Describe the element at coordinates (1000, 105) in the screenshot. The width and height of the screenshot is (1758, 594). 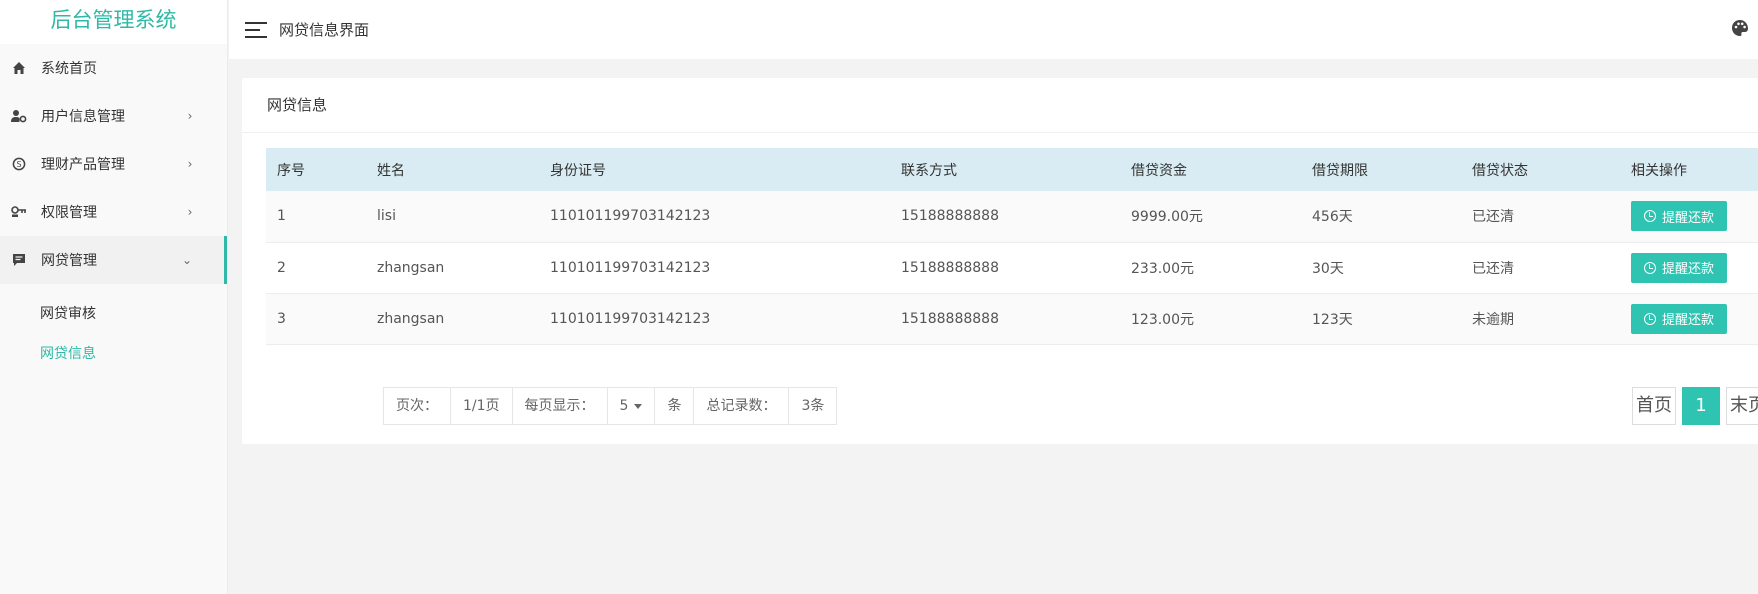
I see `card-title: 网贷信息` at that location.